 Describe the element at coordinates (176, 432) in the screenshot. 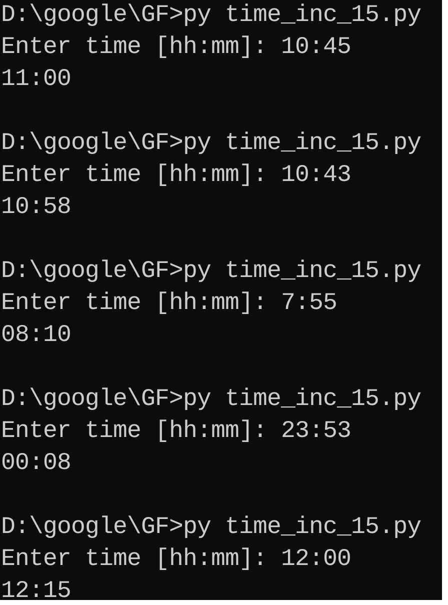

I see `input-line: Enter time [hh:mm]: 23:53` at that location.